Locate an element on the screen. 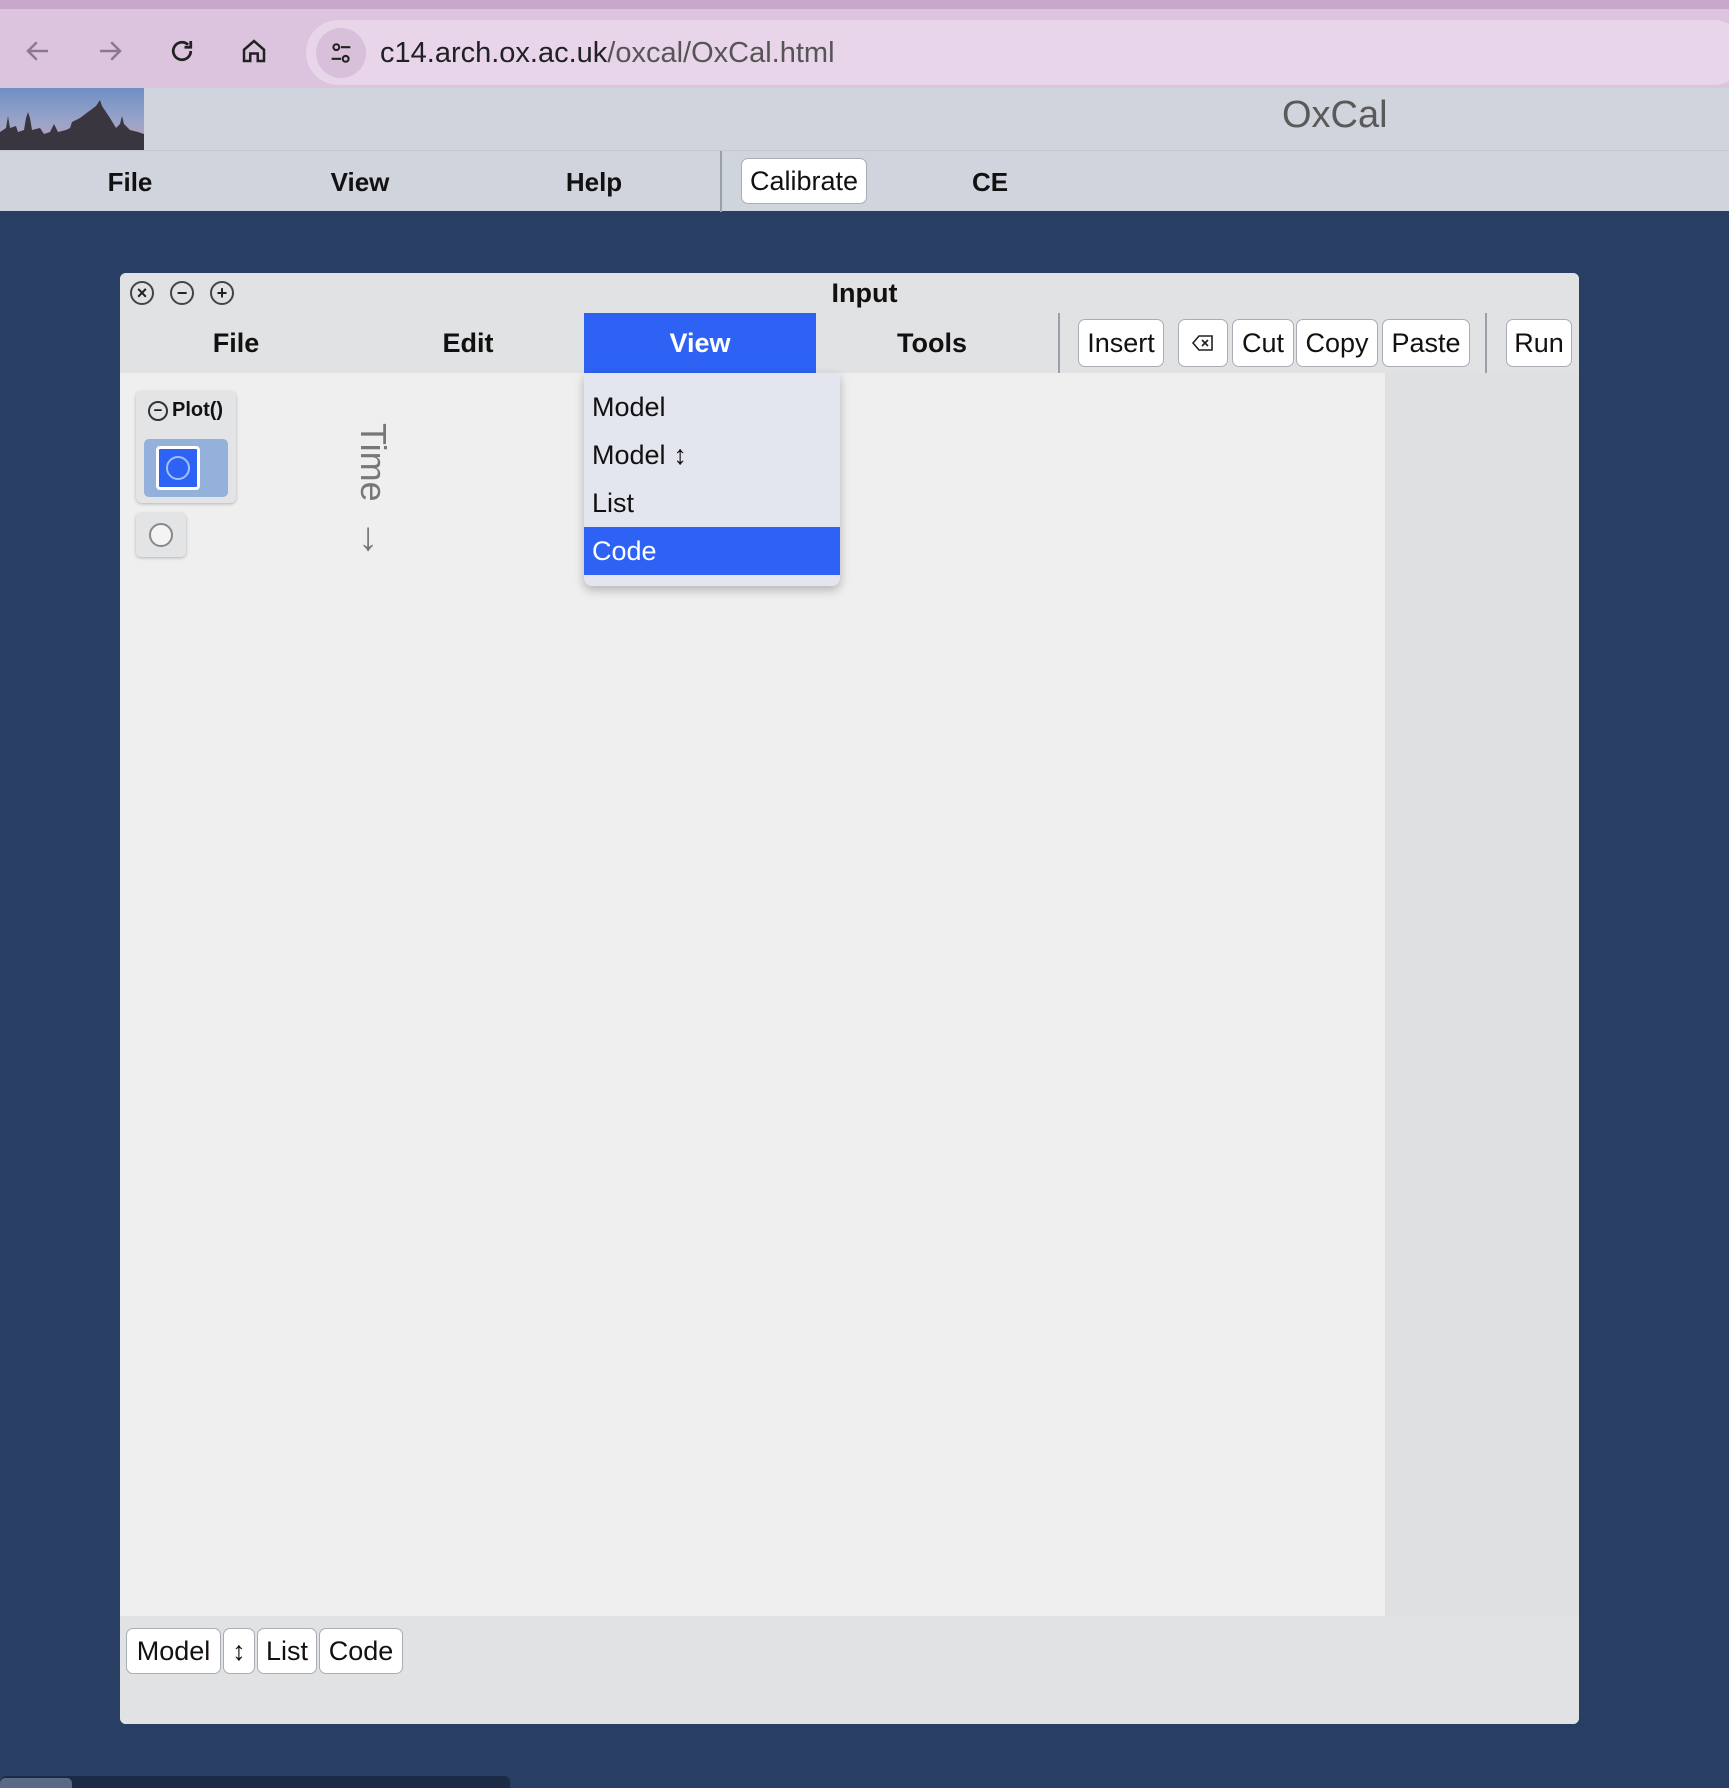 Image resolution: width=1729 pixels, height=1788 pixels. selected-child-slot is located at coordinates (186, 468).